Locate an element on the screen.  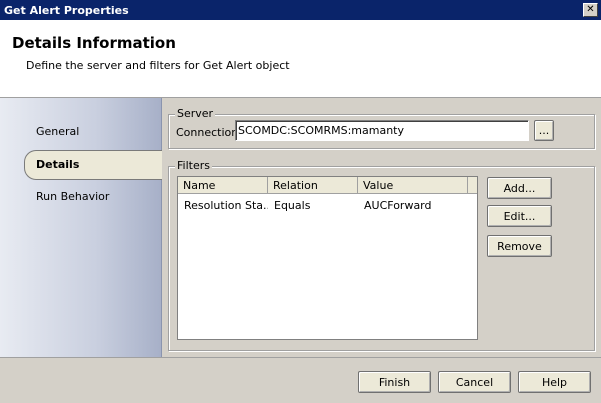
window-title: Get Alert Properties is located at coordinates (66, 10).